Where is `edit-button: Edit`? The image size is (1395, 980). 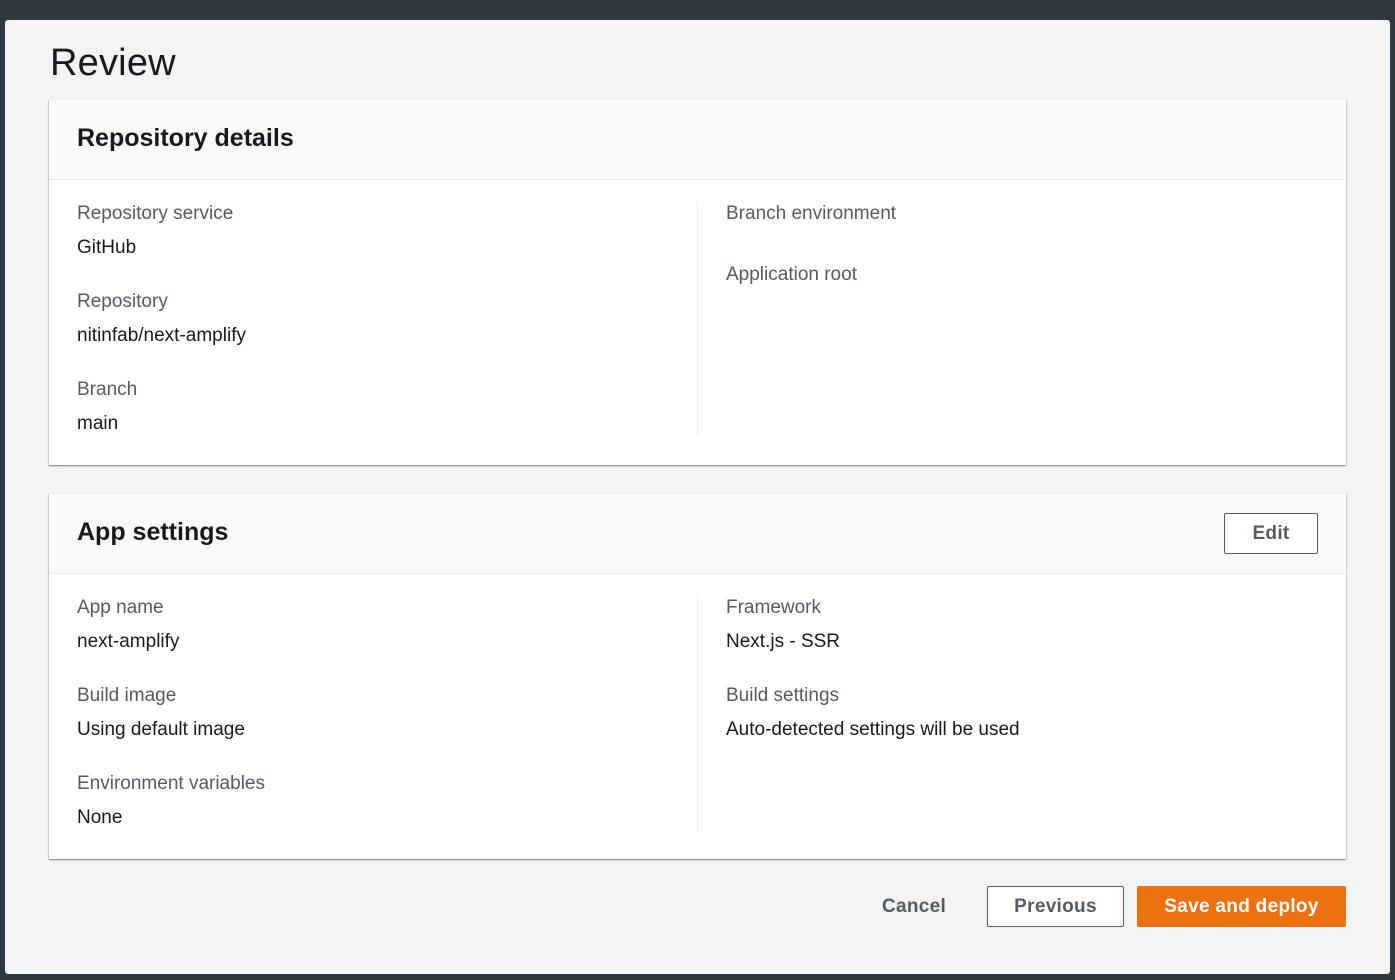 edit-button: Edit is located at coordinates (1271, 533).